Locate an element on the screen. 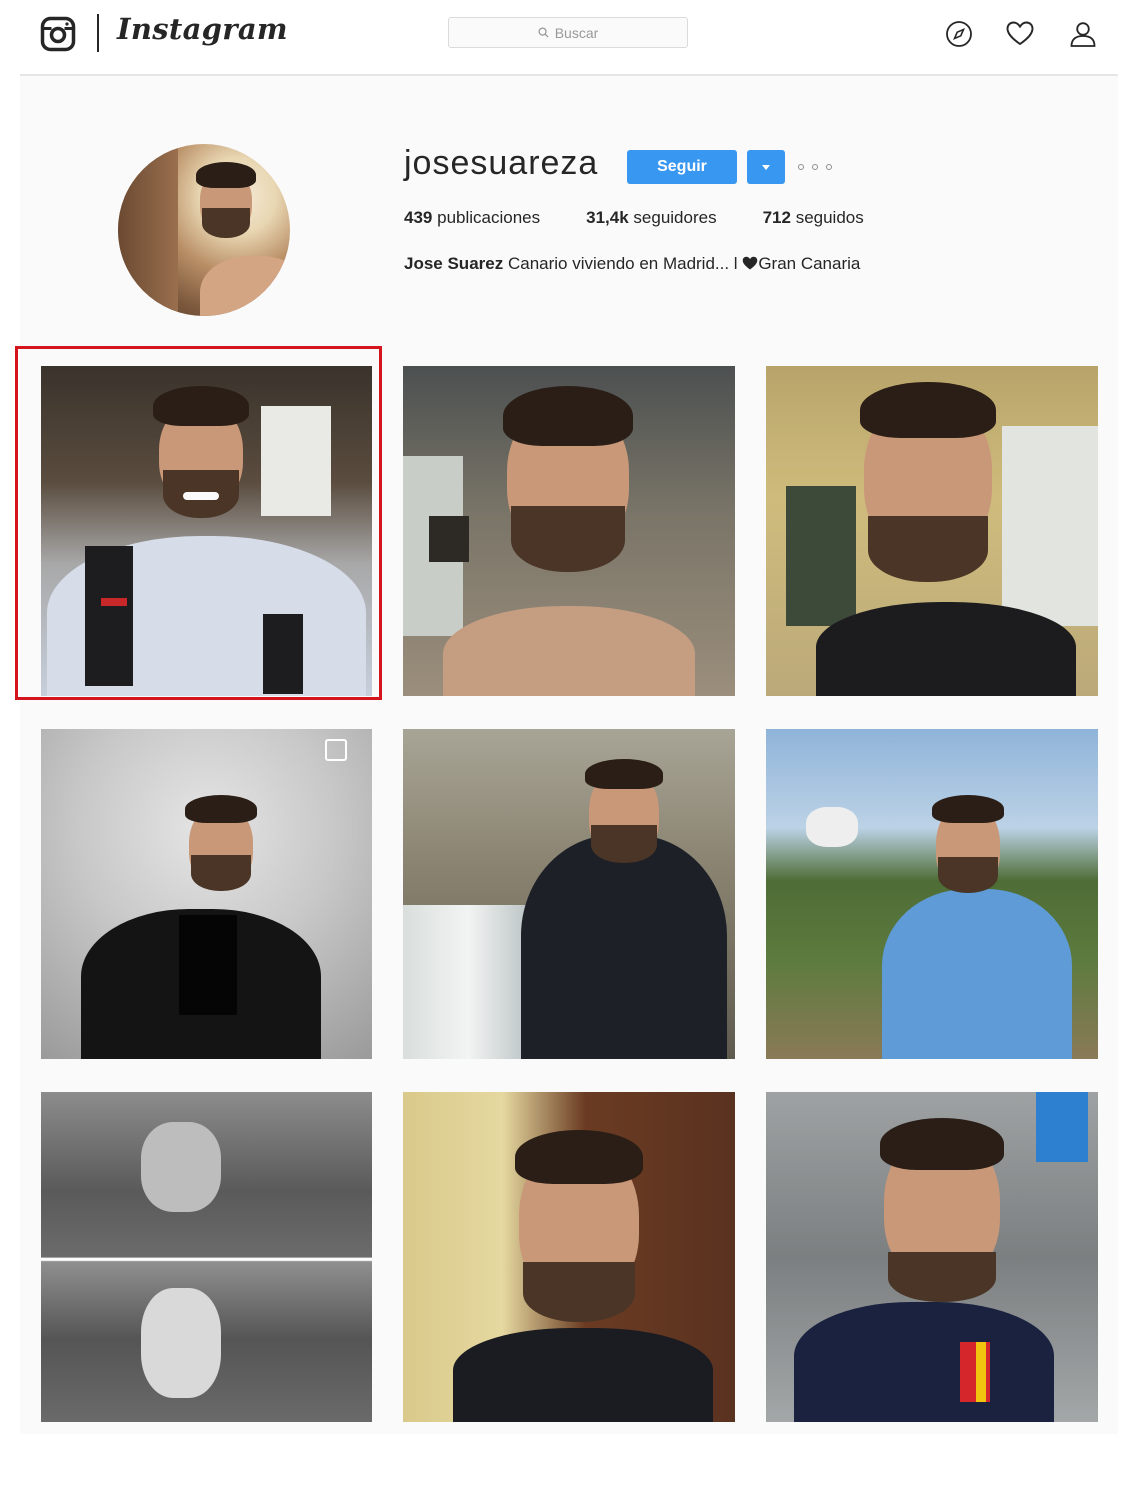 The width and height of the screenshot is (1125, 1500). followers-count-label: seguidores is located at coordinates (675, 217).